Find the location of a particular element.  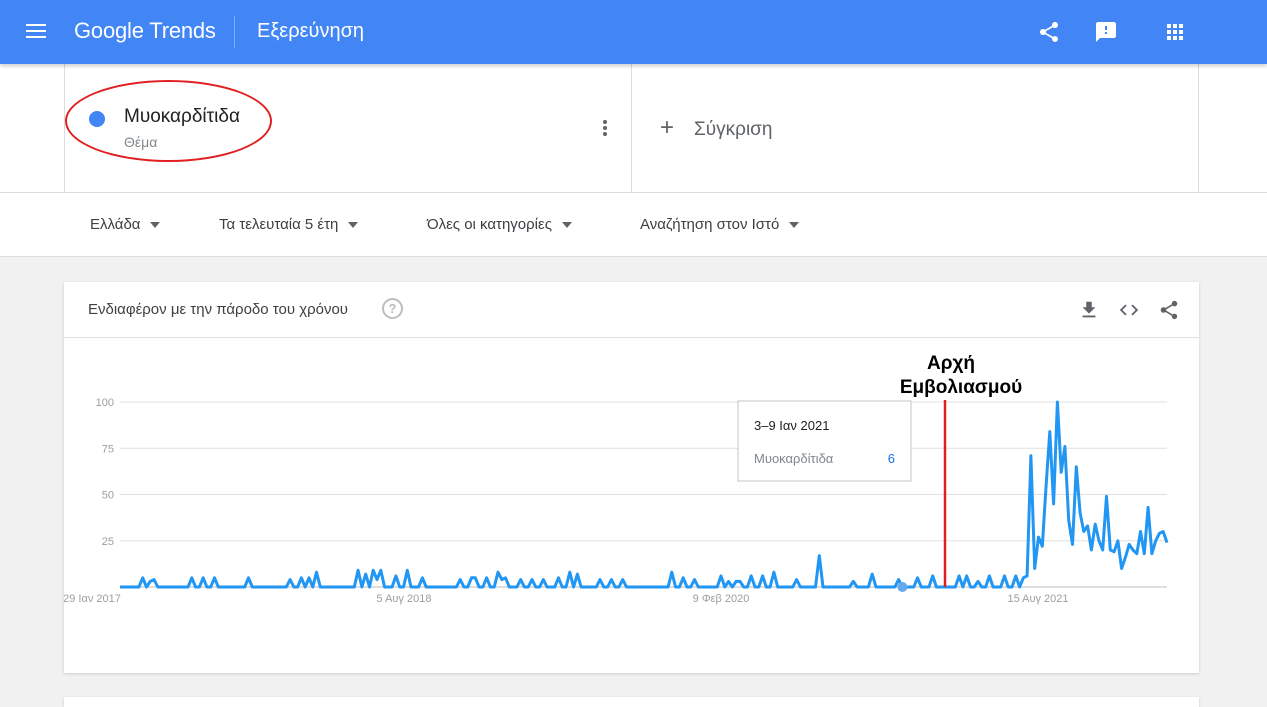

time-filter-label: Τα τελευταία 5 έτη is located at coordinates (279, 224).